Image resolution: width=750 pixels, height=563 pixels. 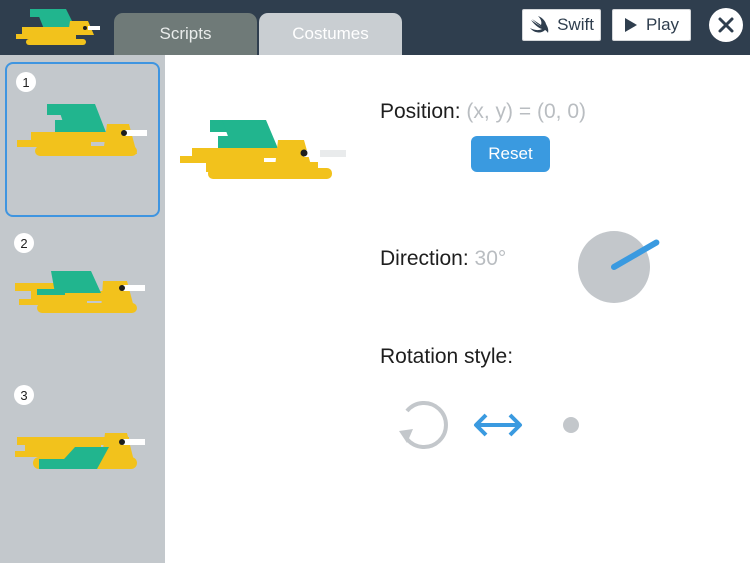 I want to click on tab-costumes: Costumes, so click(x=330, y=34).